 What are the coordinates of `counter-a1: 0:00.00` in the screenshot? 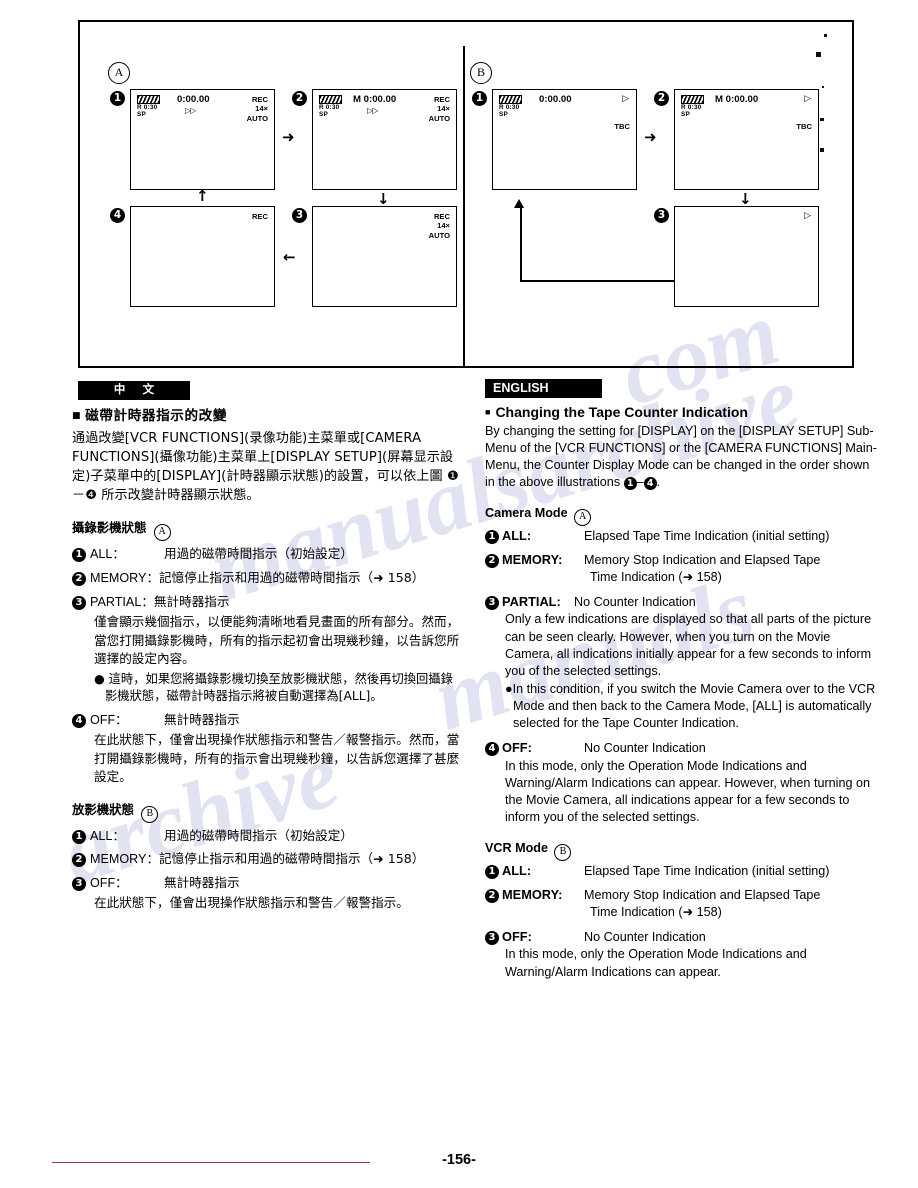 It's located at (193, 99).